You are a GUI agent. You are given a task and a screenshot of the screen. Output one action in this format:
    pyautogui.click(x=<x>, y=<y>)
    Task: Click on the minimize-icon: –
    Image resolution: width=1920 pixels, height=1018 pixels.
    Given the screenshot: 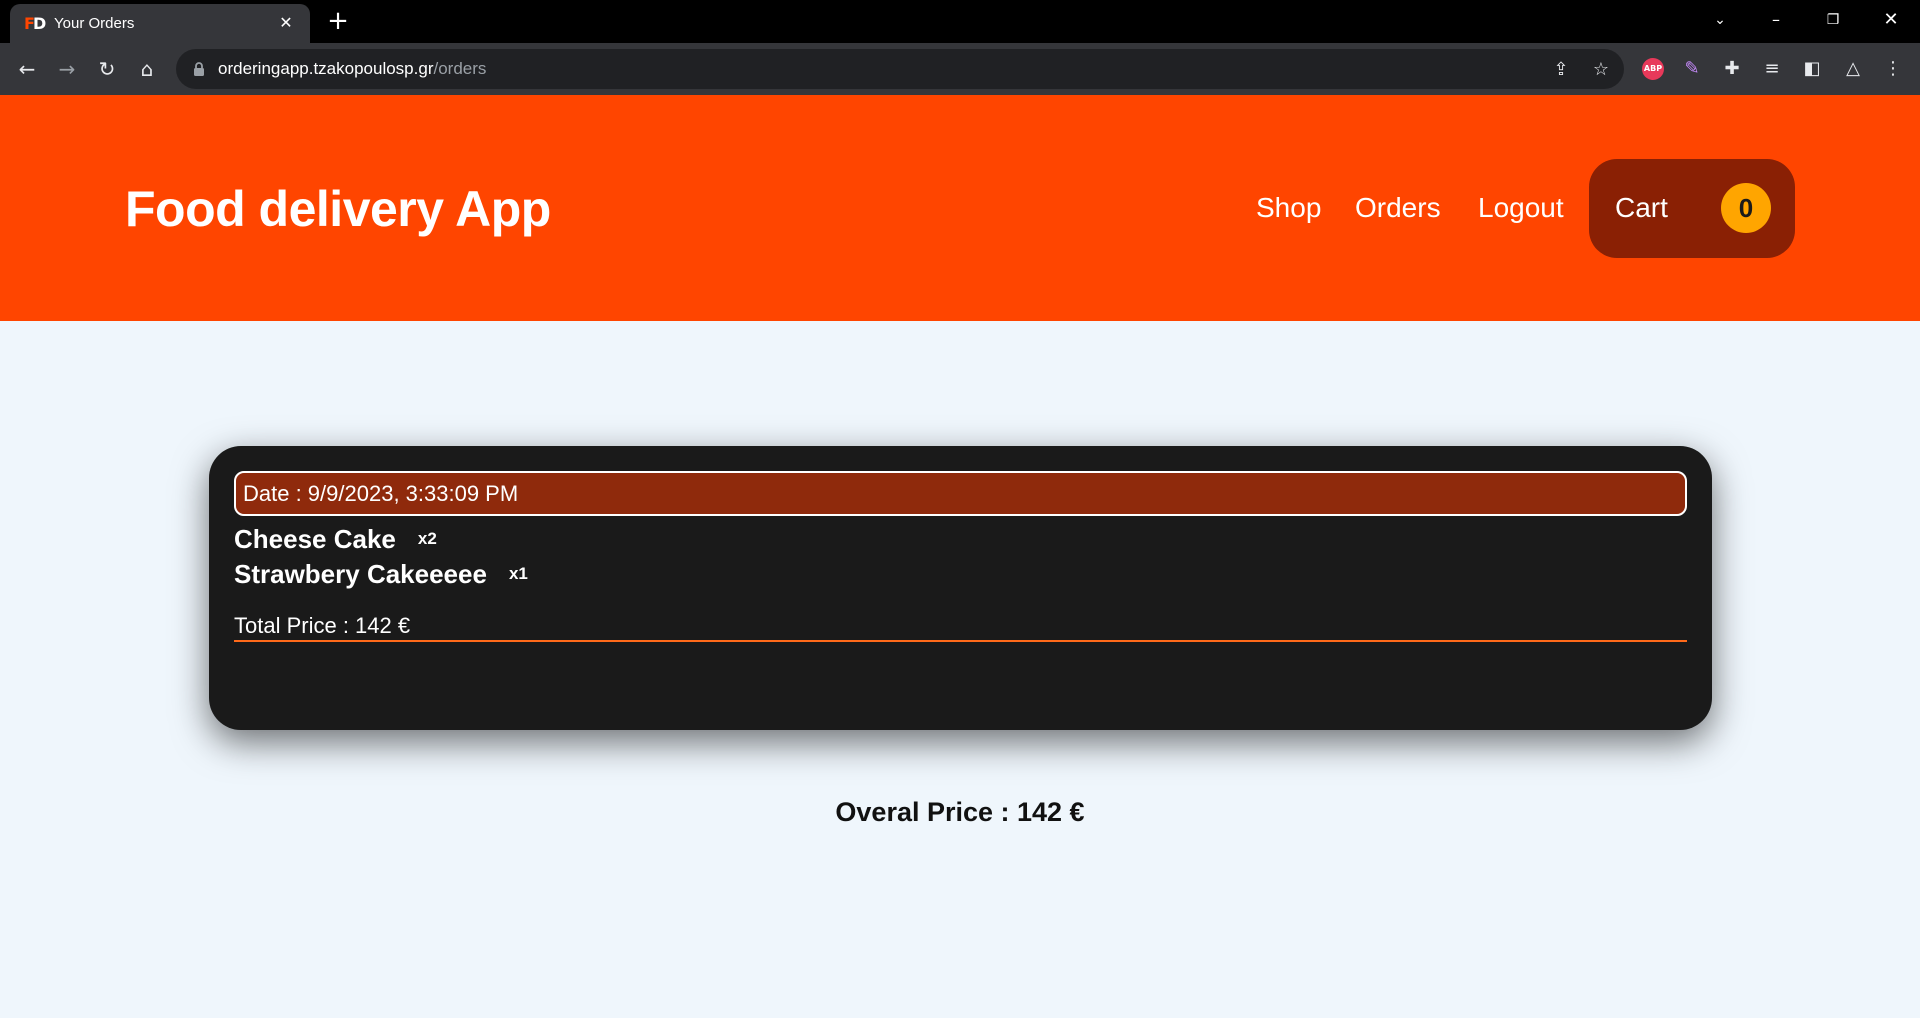 What is the action you would take?
    pyautogui.click(x=1776, y=20)
    